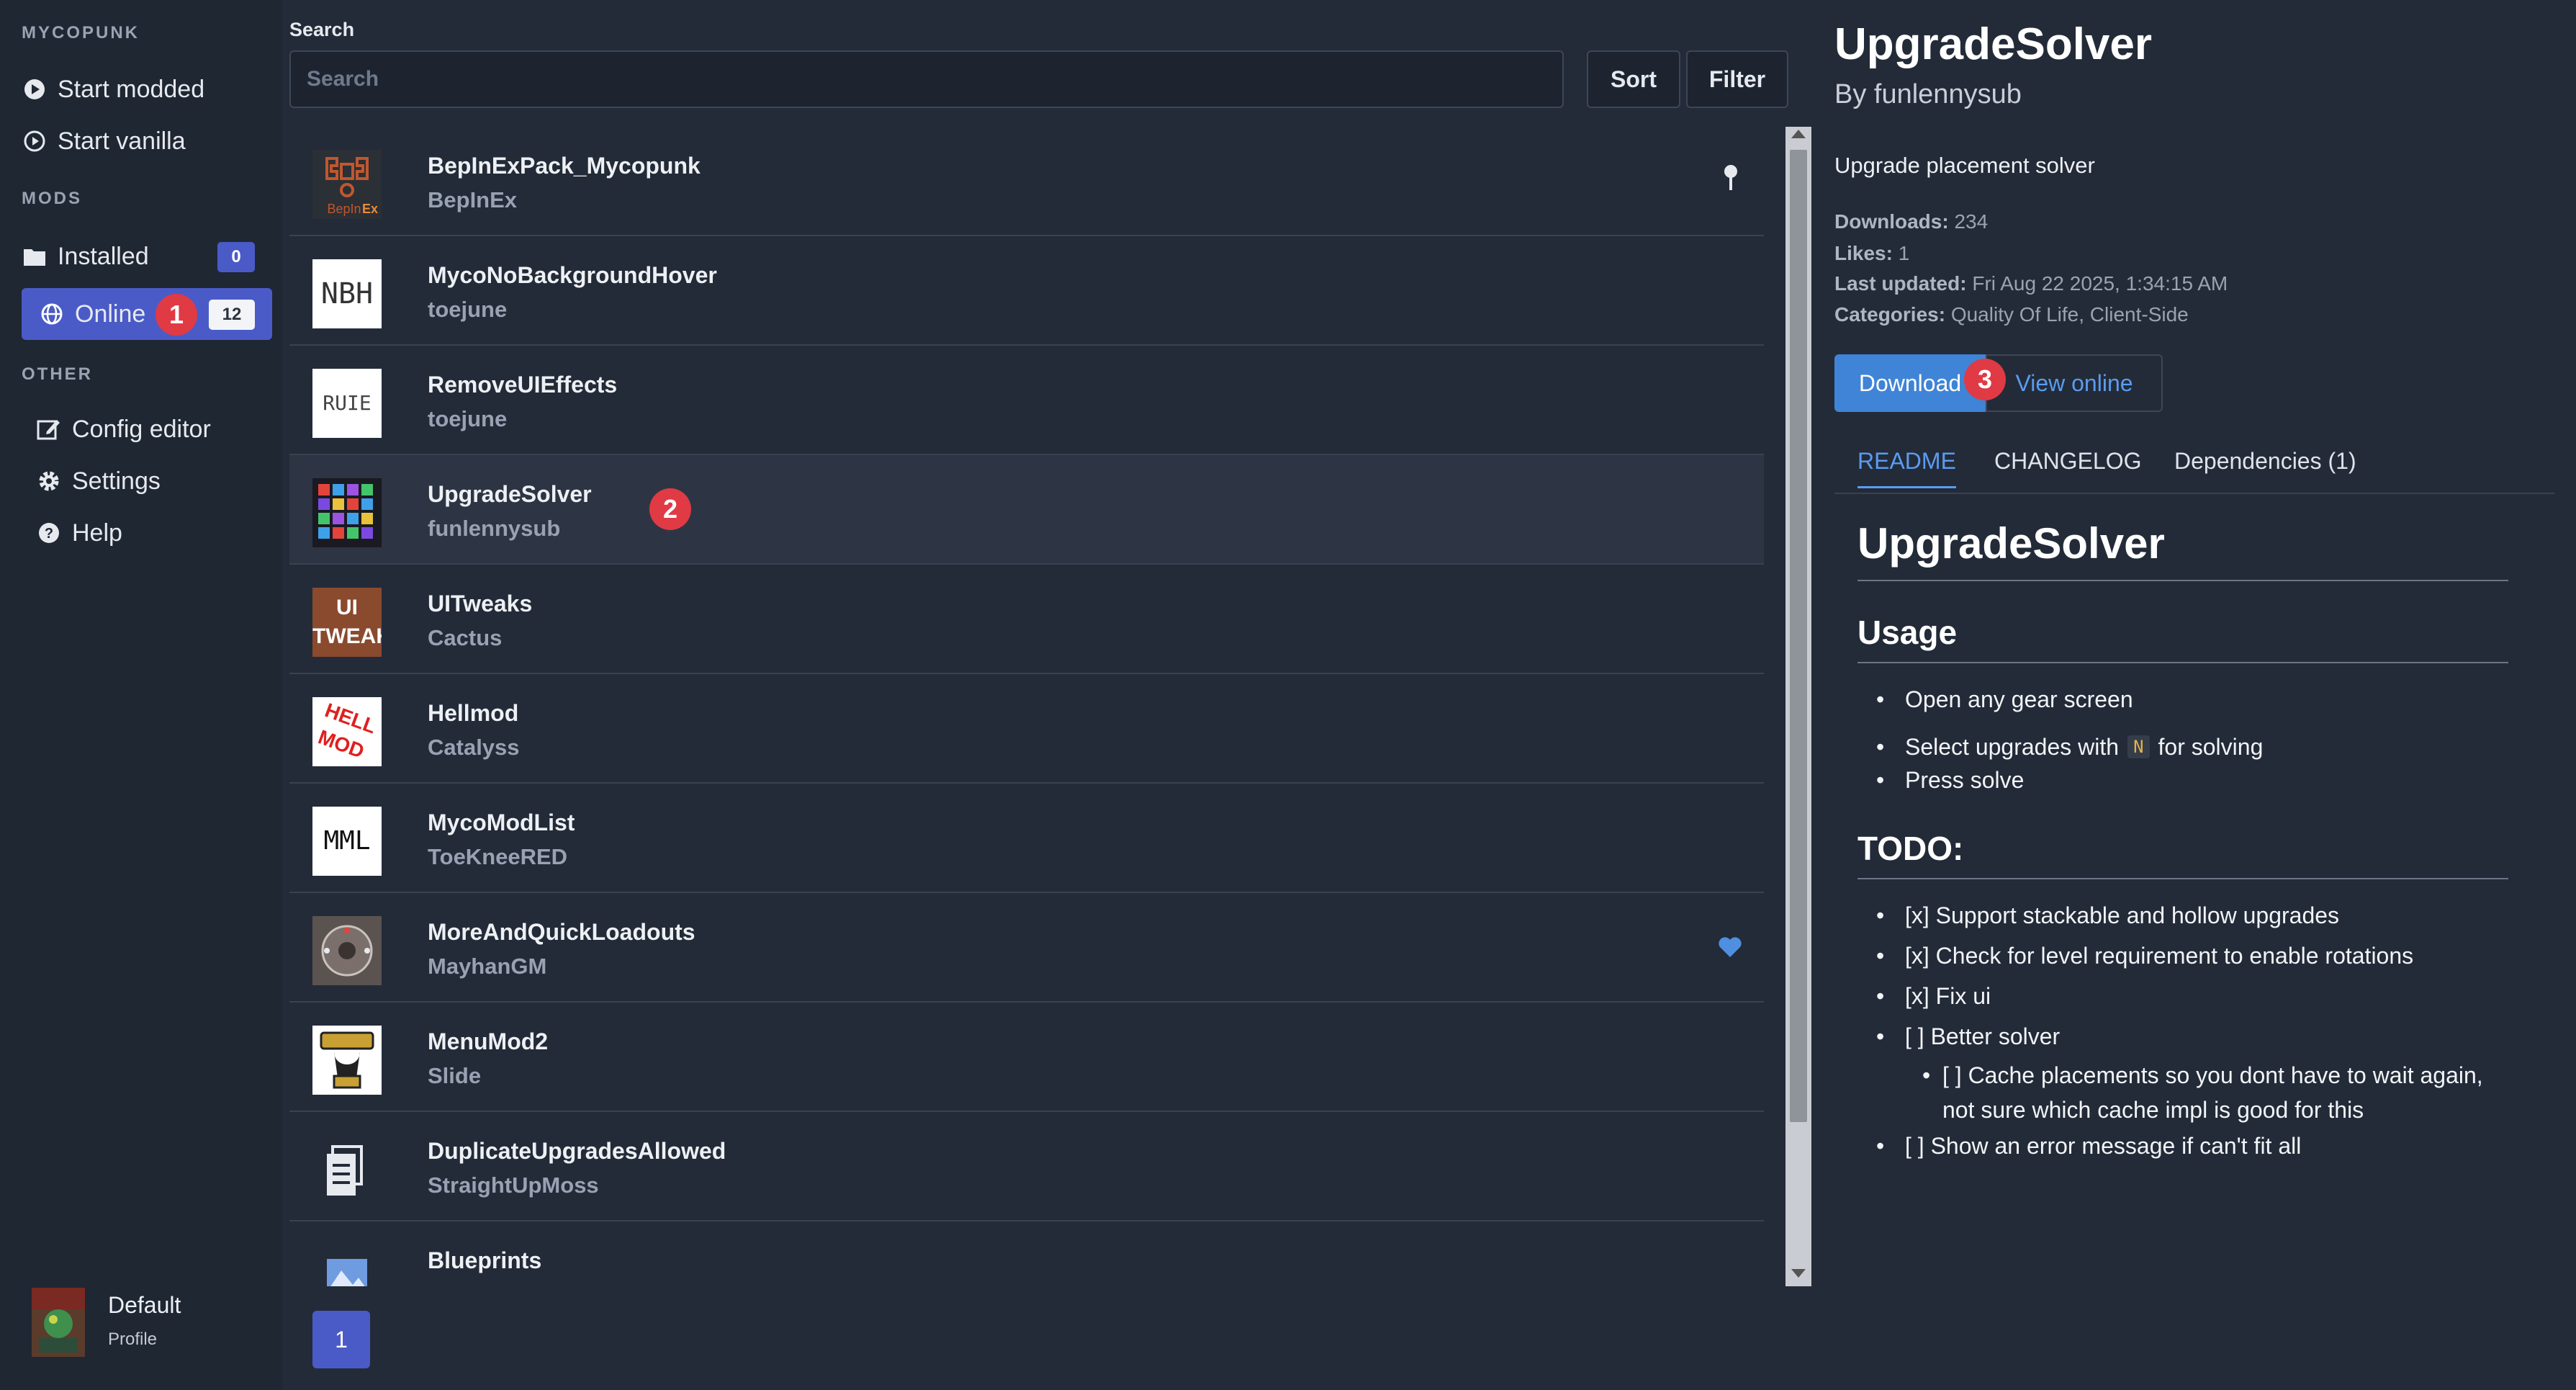 This screenshot has width=2576, height=1390. What do you see at coordinates (2138, 746) in the screenshot?
I see `keyboard-key: N` at bounding box center [2138, 746].